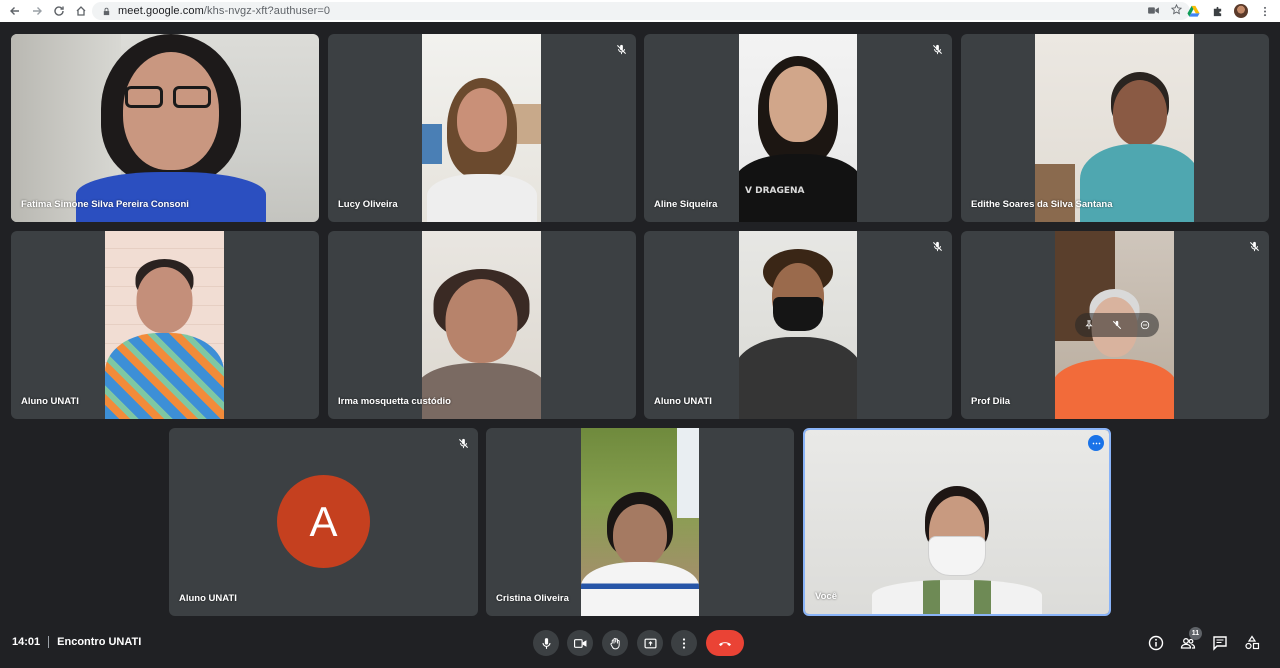  I want to click on participants-button: 11, so click(1190, 640).